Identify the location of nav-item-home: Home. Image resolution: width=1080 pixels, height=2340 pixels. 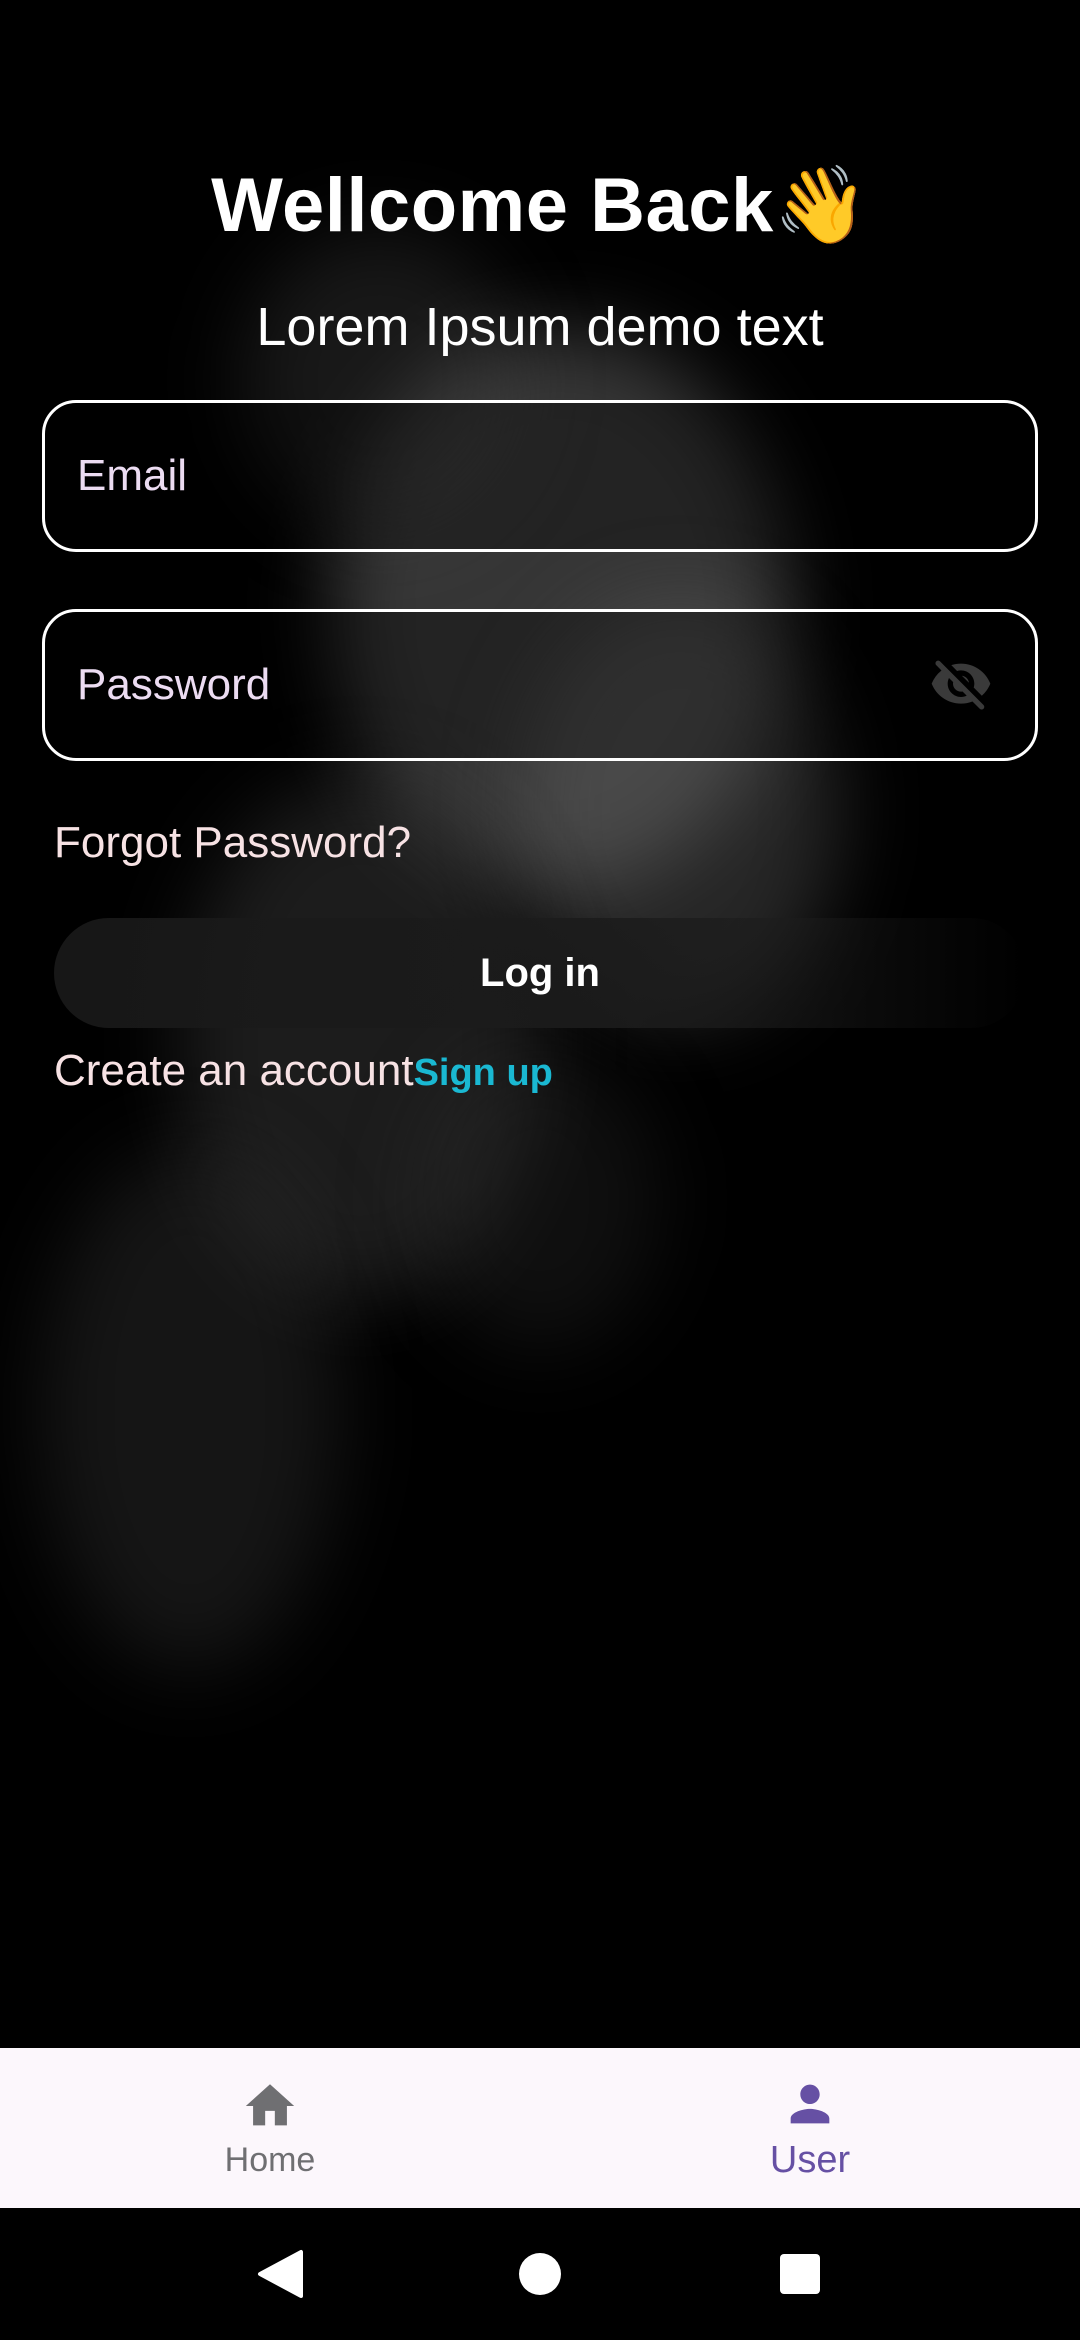
(270, 2128).